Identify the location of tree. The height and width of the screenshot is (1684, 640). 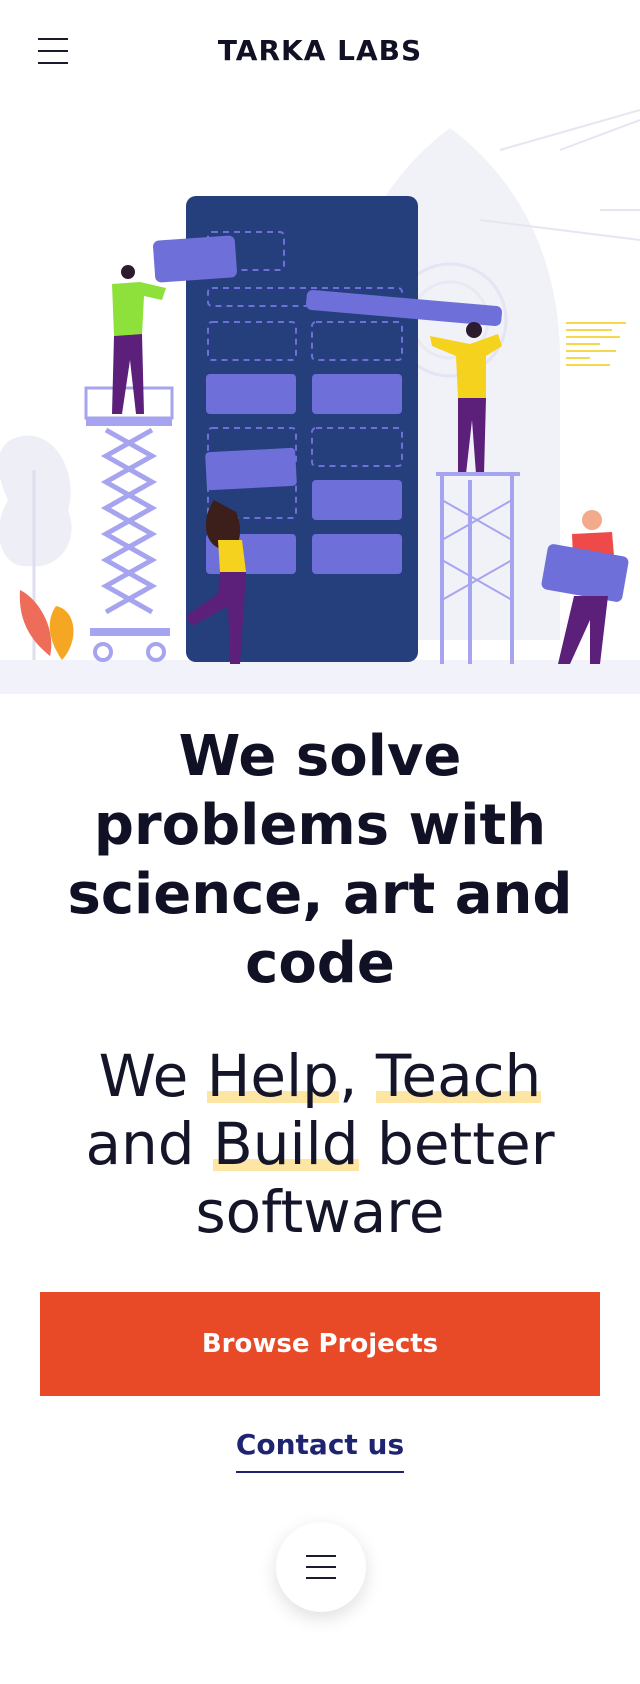
(36, 501).